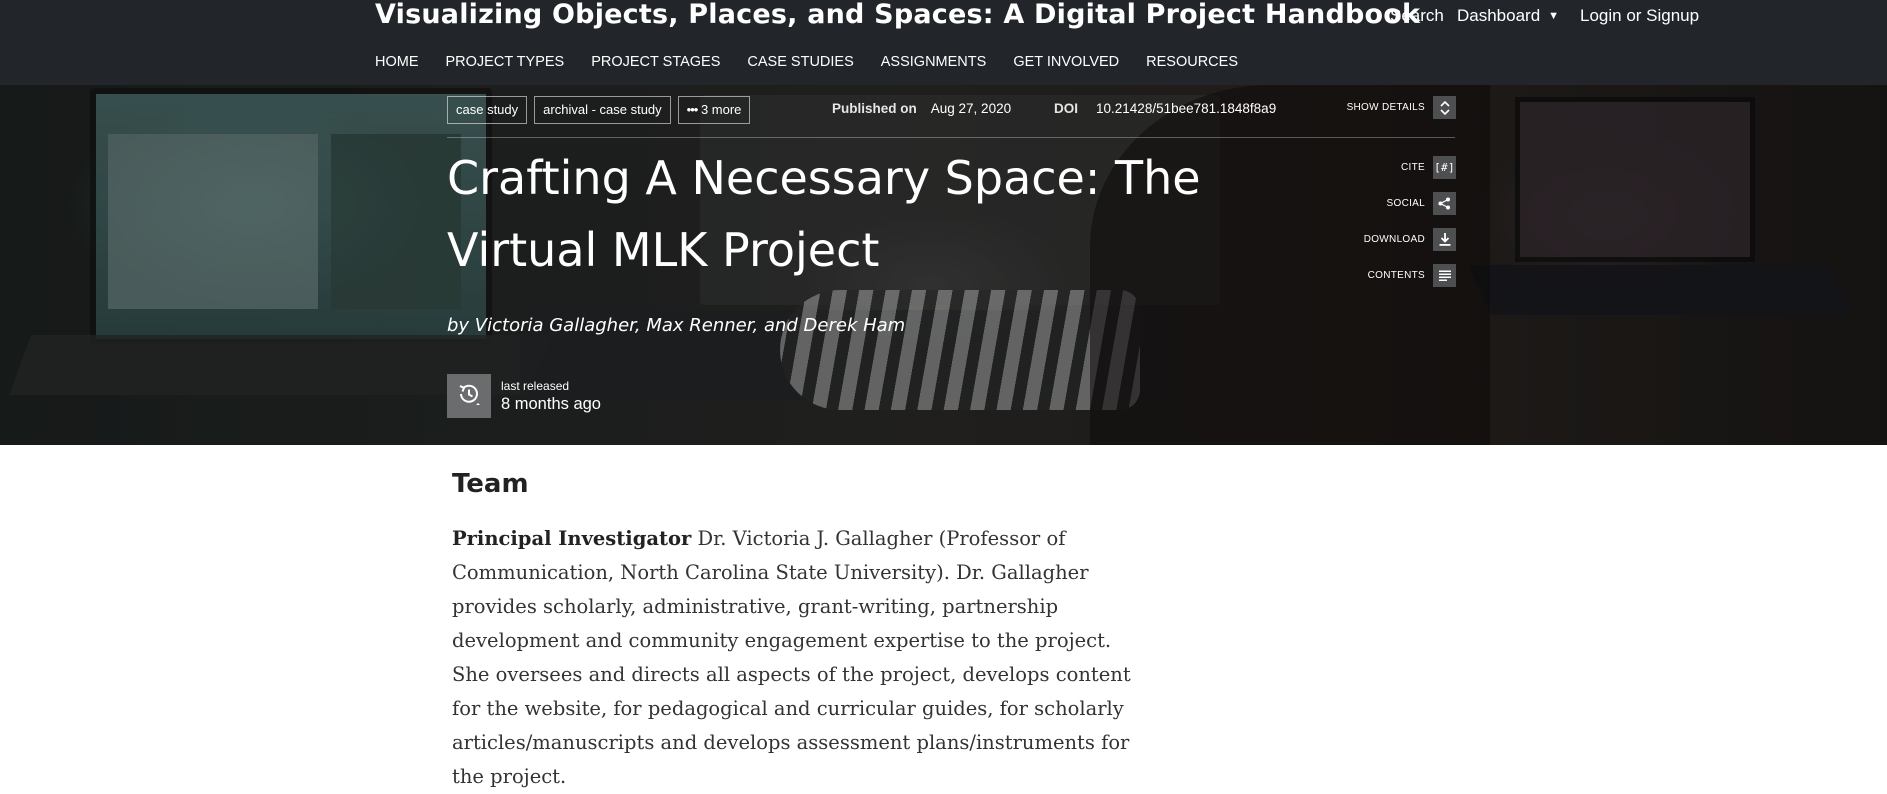 The width and height of the screenshot is (1887, 794). What do you see at coordinates (1394, 239) in the screenshot?
I see `download-label: DOWNLOAD` at bounding box center [1394, 239].